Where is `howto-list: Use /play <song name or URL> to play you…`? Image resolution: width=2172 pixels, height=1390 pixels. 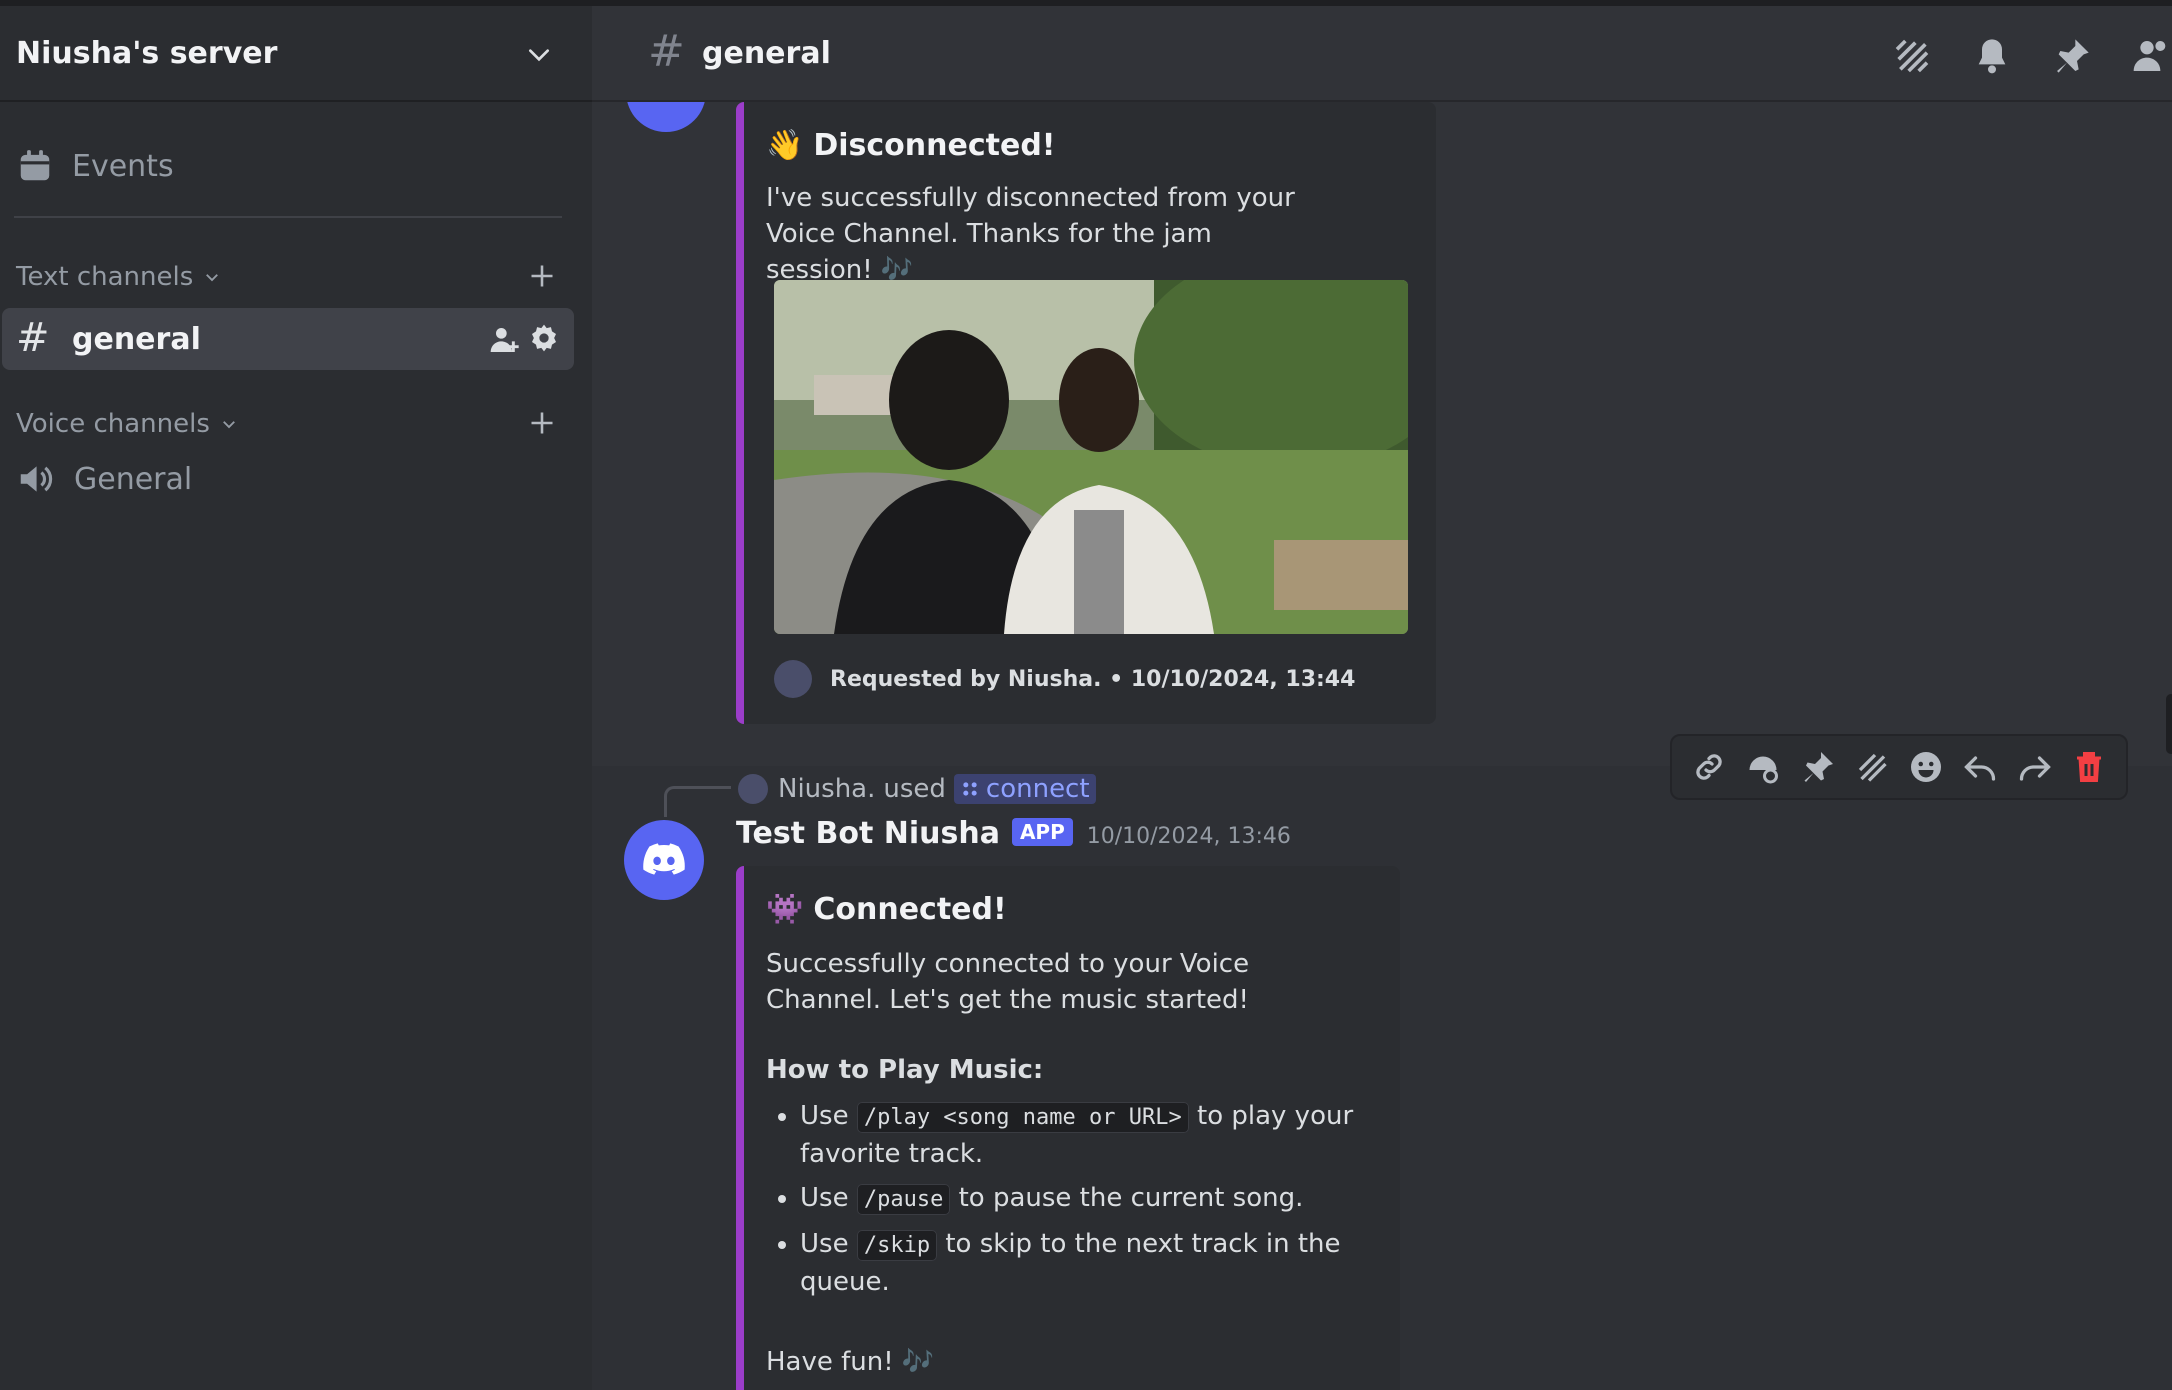
howto-list: Use /play <song name or URL> to play you… is located at coordinates (1071, 1203).